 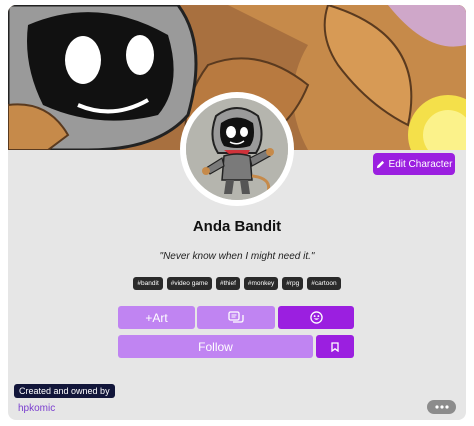 I want to click on tag-cartoon: #cartoon, so click(x=324, y=283).